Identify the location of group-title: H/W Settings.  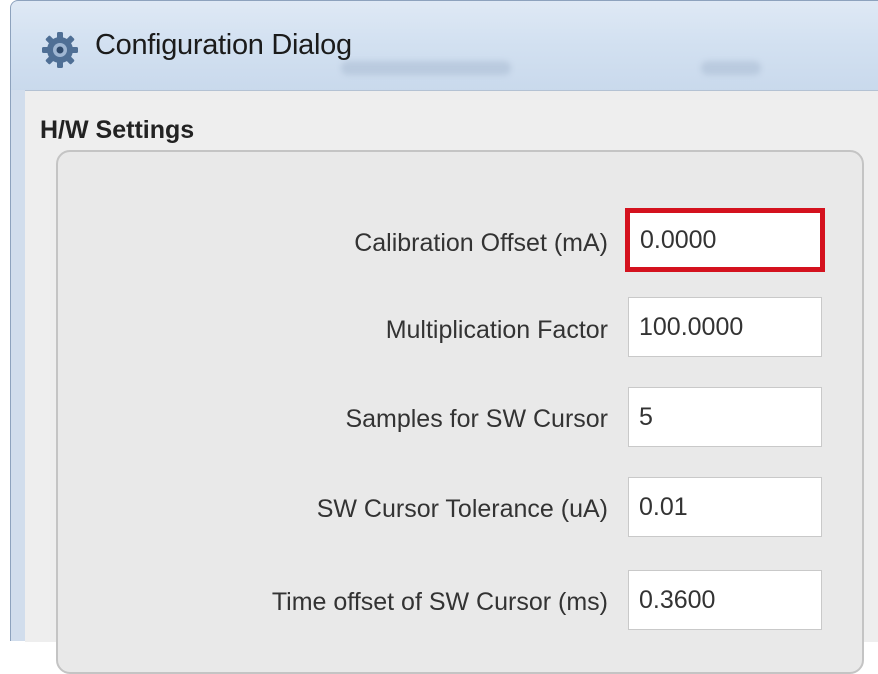
(117, 130).